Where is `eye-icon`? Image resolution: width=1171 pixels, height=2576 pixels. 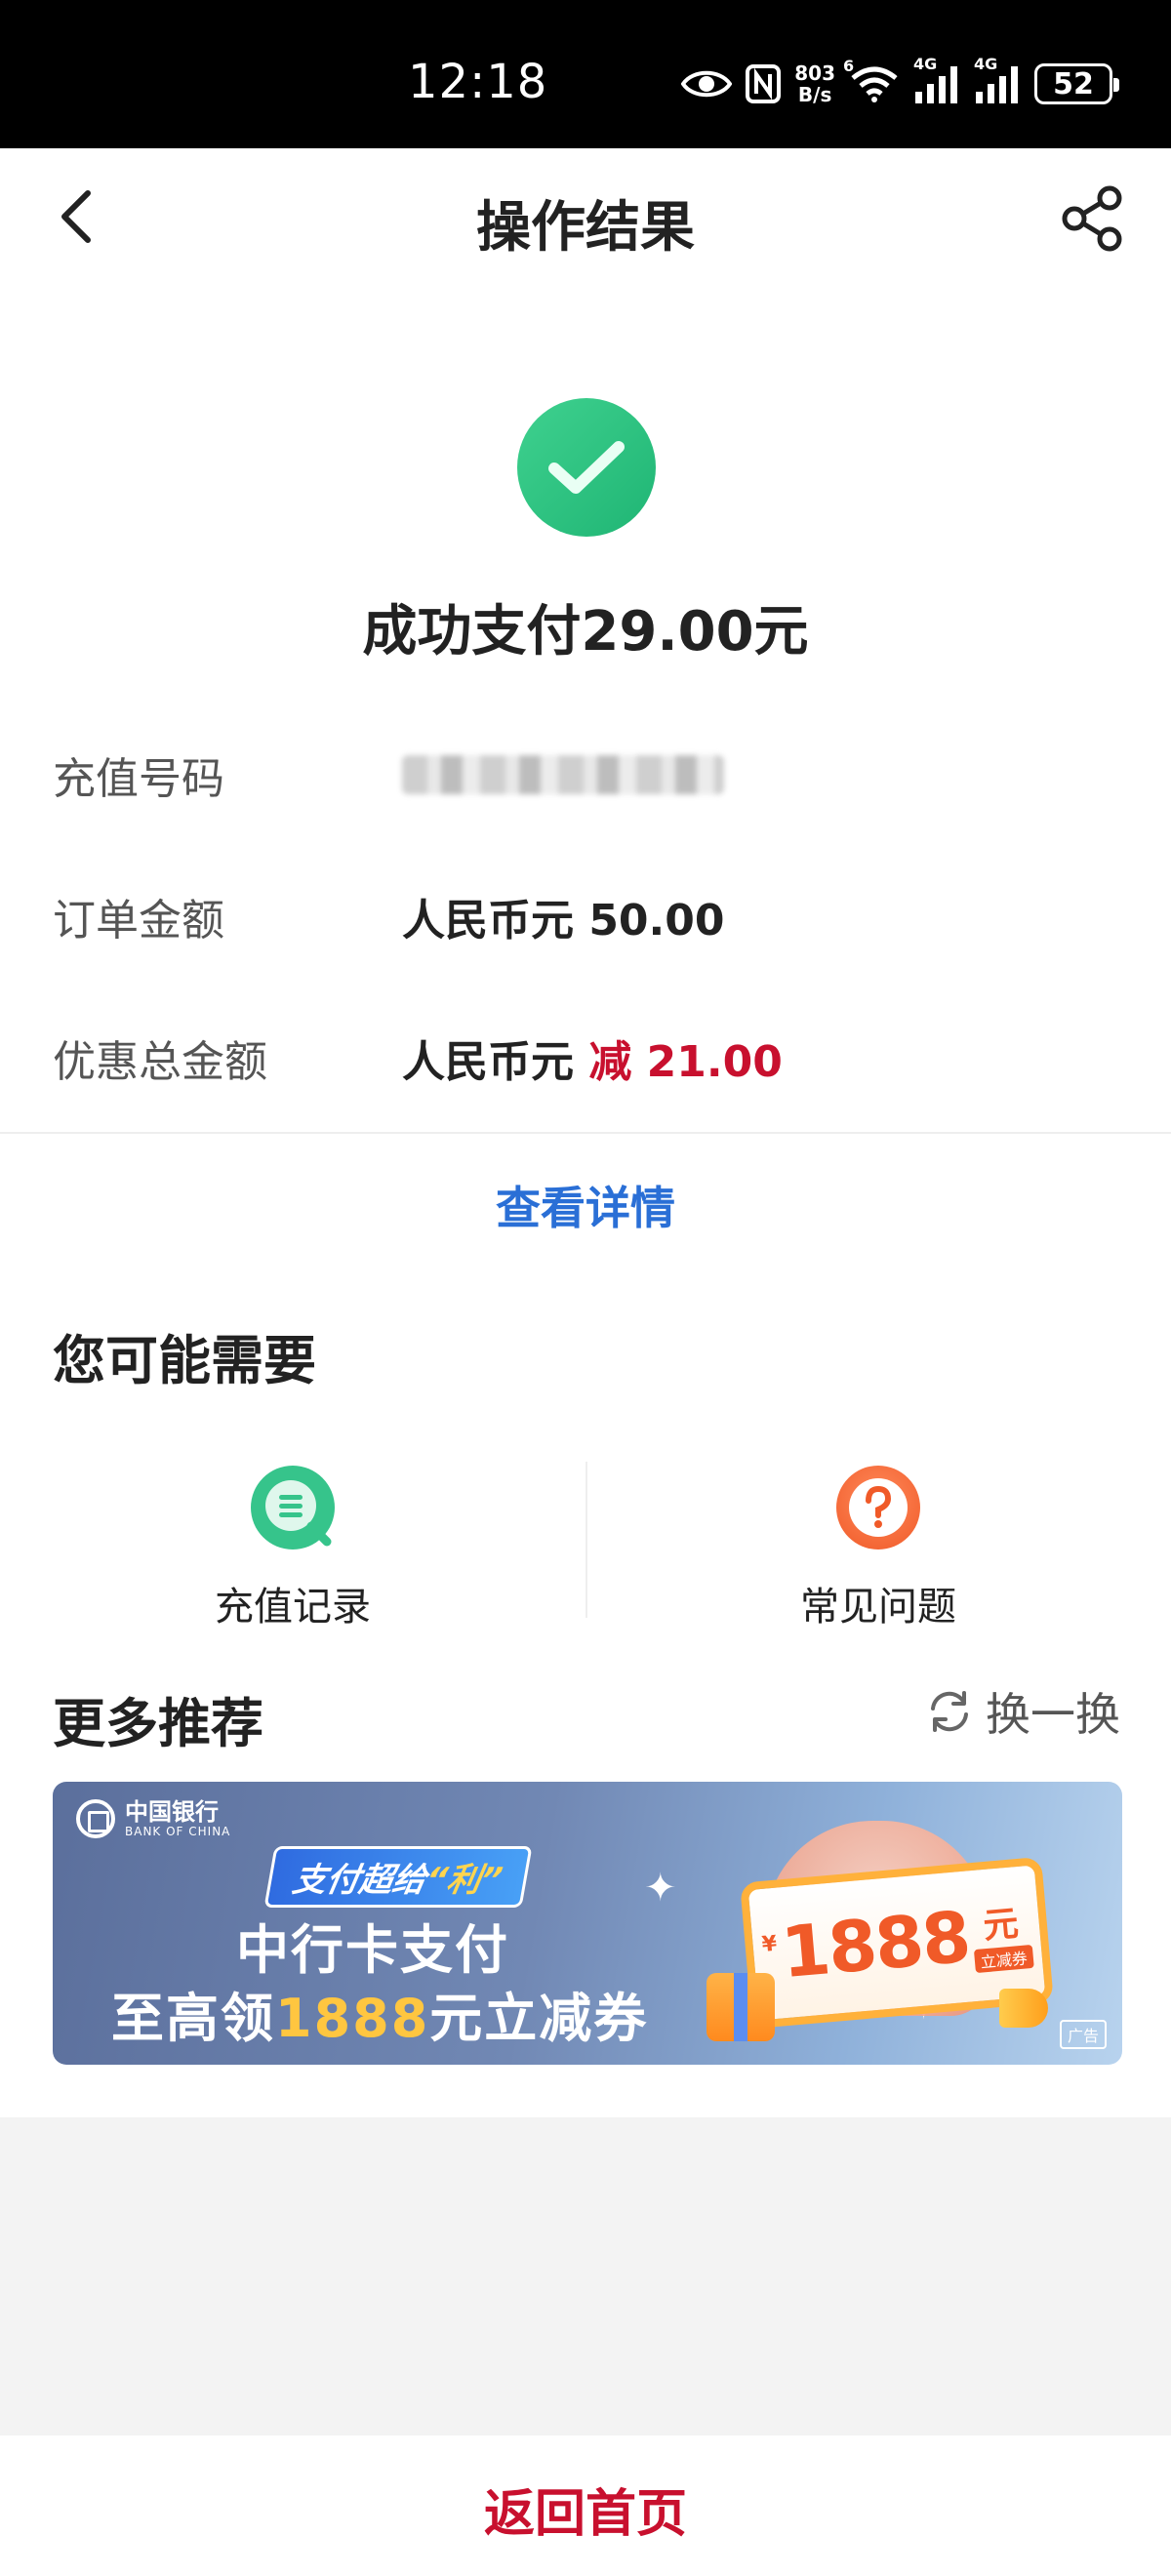 eye-icon is located at coordinates (707, 84).